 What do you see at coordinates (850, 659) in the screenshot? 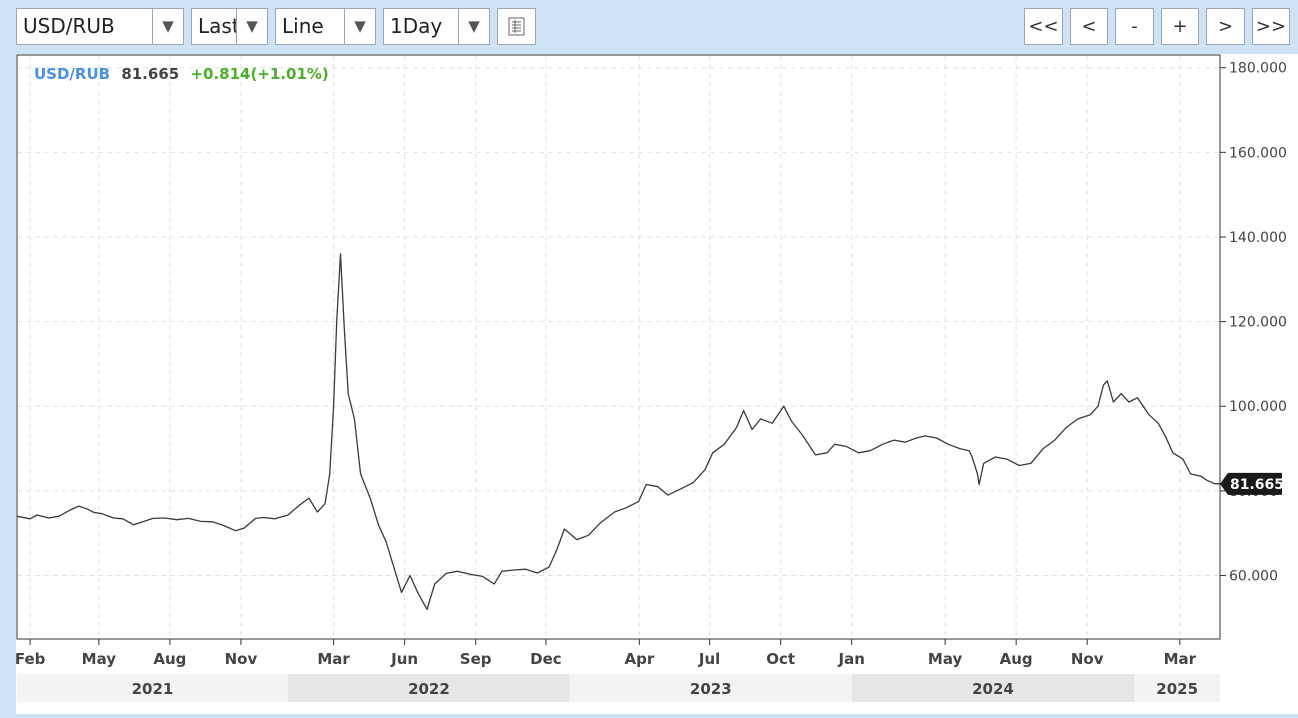
I see `x-tick-label: Jan` at bounding box center [850, 659].